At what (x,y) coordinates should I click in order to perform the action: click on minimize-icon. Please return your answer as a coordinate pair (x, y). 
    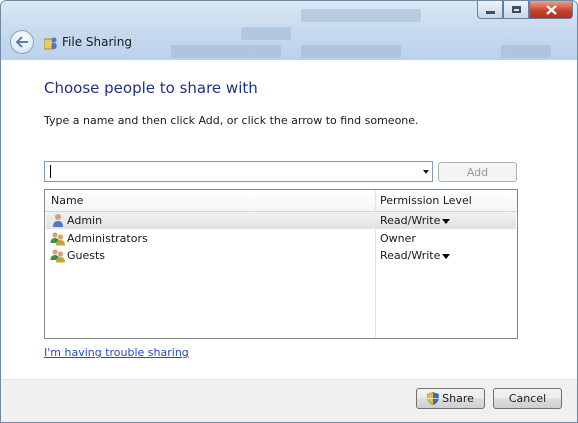
    Looking at the image, I should click on (490, 12).